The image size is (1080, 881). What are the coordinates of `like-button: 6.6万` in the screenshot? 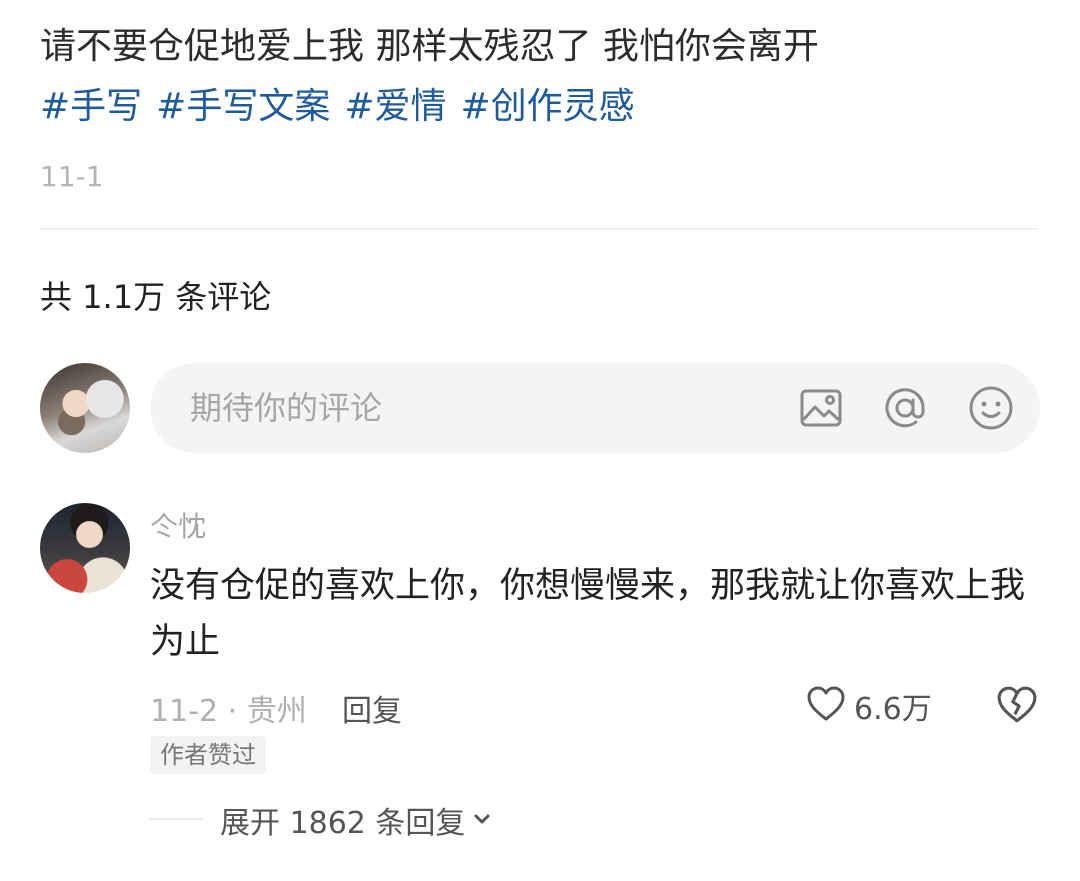 It's located at (869, 706).